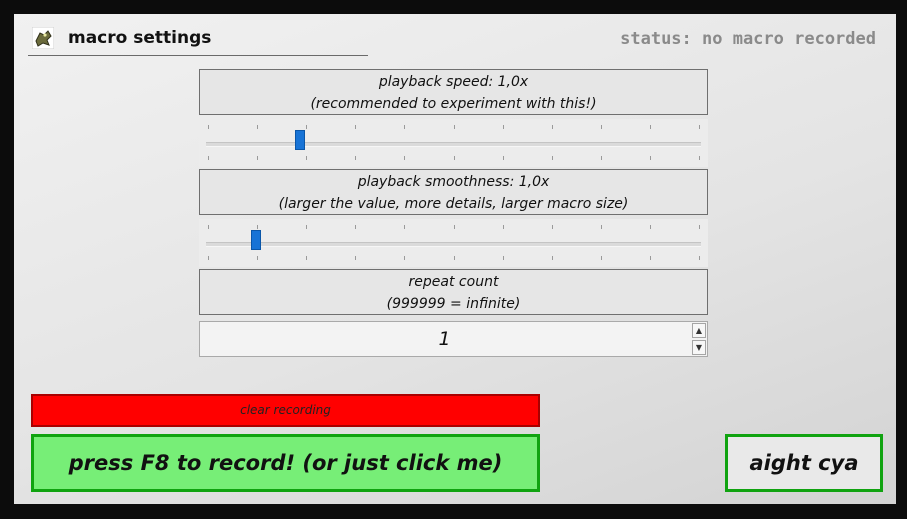 The height and width of the screenshot is (519, 907). What do you see at coordinates (140, 38) in the screenshot?
I see `page-title: macro settings` at bounding box center [140, 38].